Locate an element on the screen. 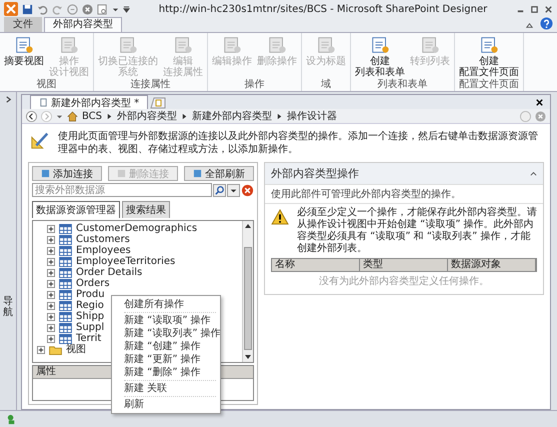 This screenshot has width=557, height=427. menu-item: 刷新 is located at coordinates (166, 404).